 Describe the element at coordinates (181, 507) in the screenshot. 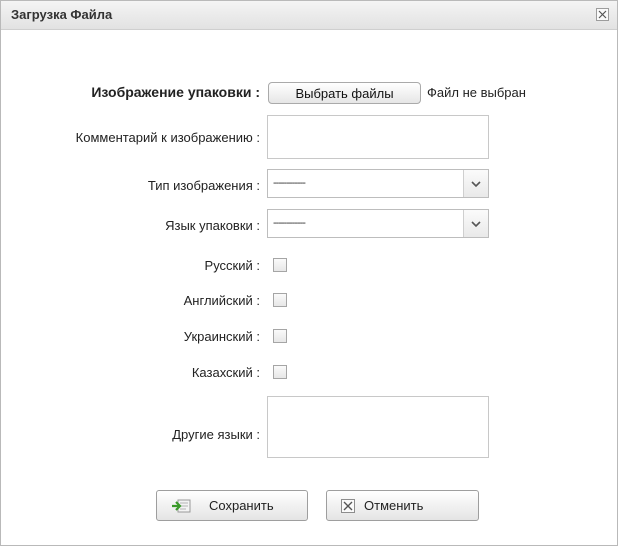

I see `save-arrow-icon` at that location.